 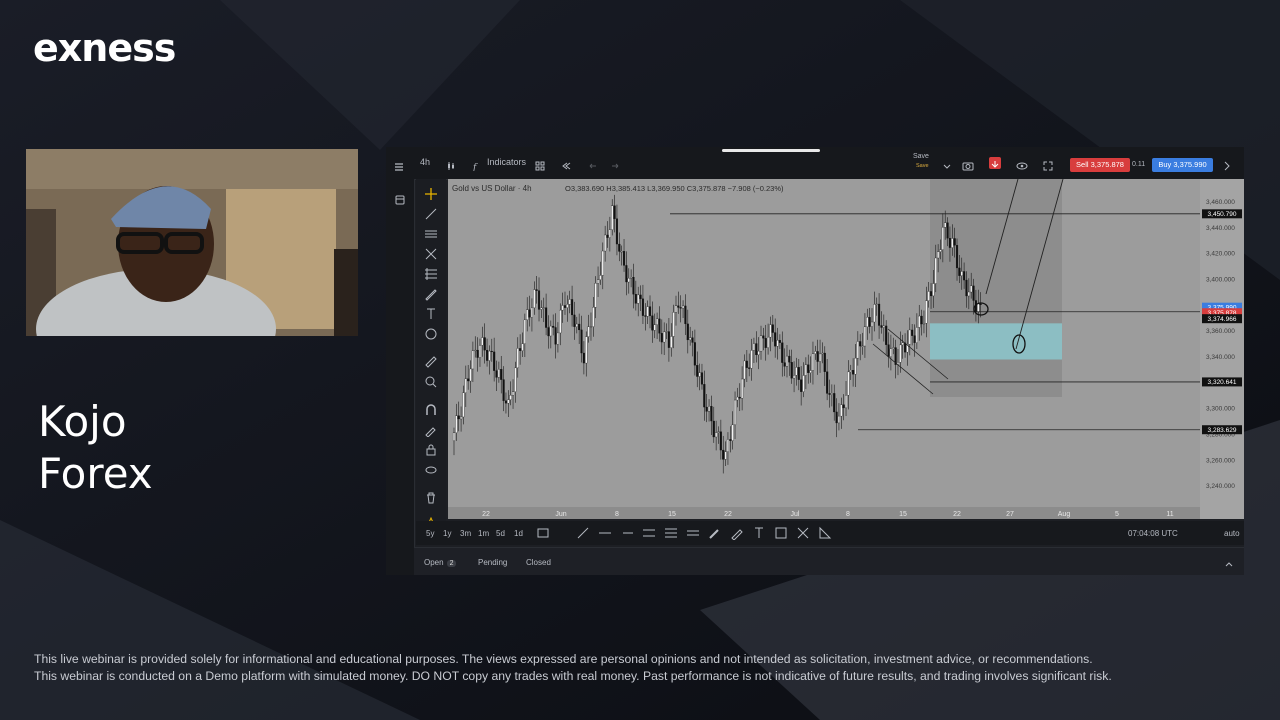 What do you see at coordinates (759, 533) in the screenshot?
I see `quick-text-icon` at bounding box center [759, 533].